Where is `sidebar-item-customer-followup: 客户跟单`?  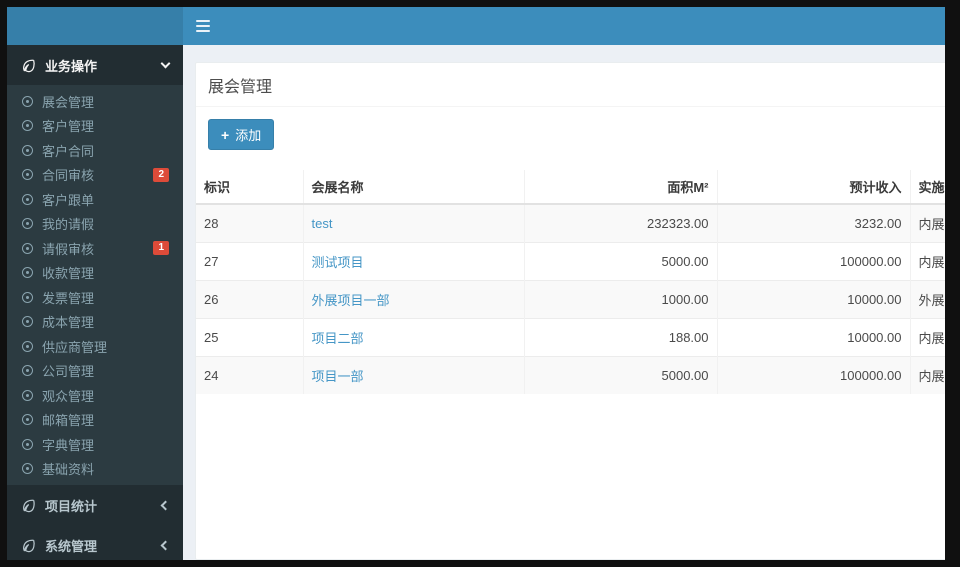 sidebar-item-customer-followup: 客户跟单 is located at coordinates (95, 199).